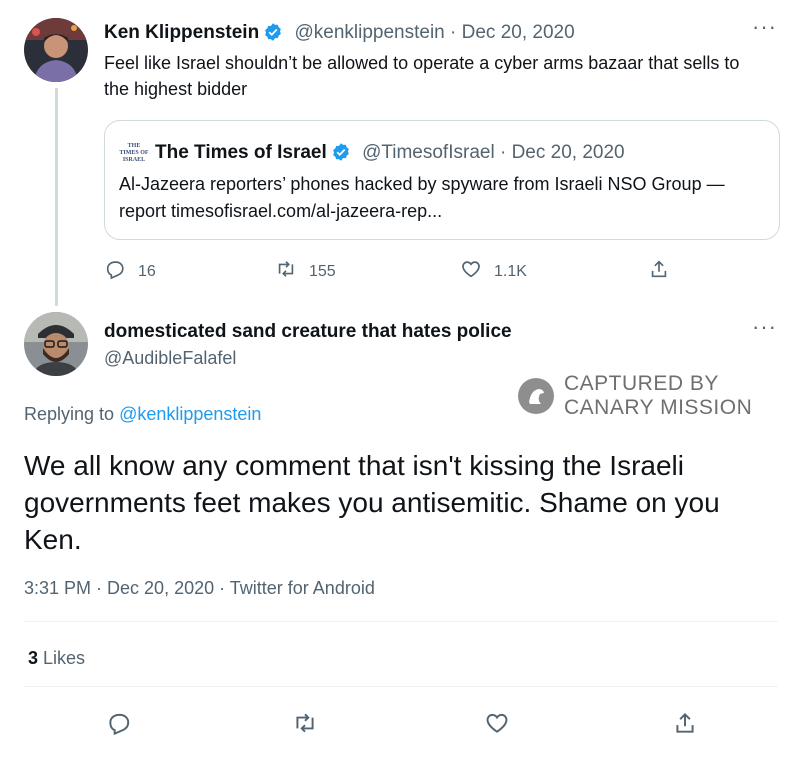 The height and width of the screenshot is (758, 800). Describe the element at coordinates (130, 271) in the screenshot. I see `reply-action: 16` at that location.